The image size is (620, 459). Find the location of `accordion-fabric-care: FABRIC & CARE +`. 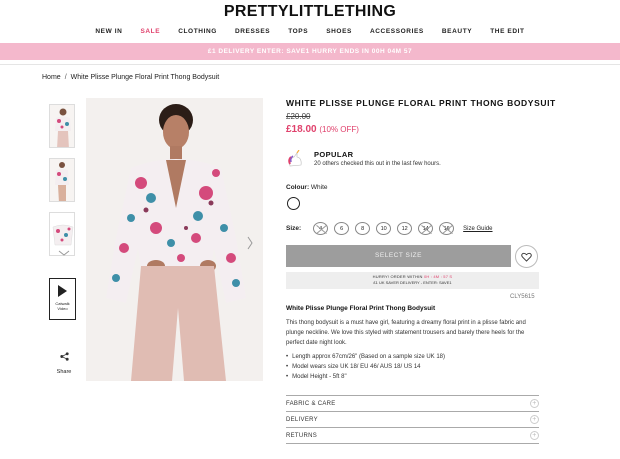

accordion-fabric-care: FABRIC & CARE + is located at coordinates (412, 403).